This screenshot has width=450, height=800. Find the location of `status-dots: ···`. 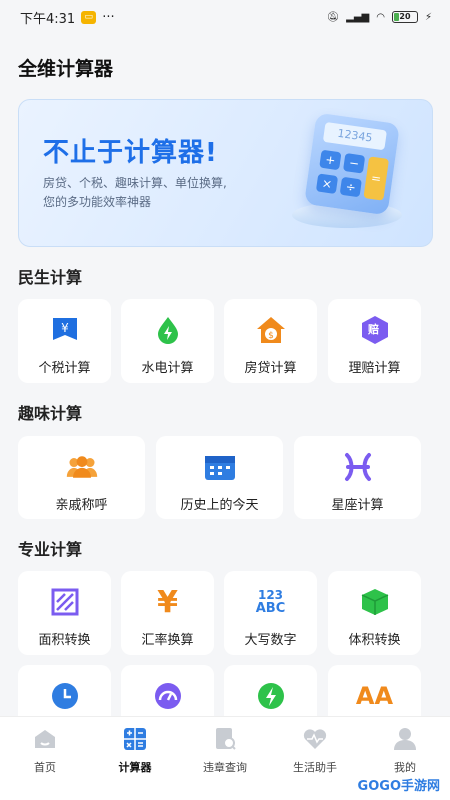

status-dots: ··· is located at coordinates (108, 17).